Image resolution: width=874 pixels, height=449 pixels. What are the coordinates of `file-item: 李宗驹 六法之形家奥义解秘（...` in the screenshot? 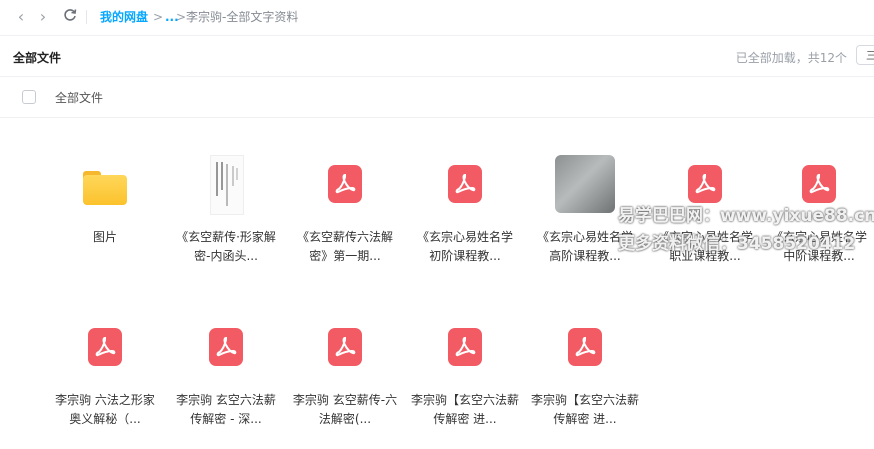 It's located at (105, 383).